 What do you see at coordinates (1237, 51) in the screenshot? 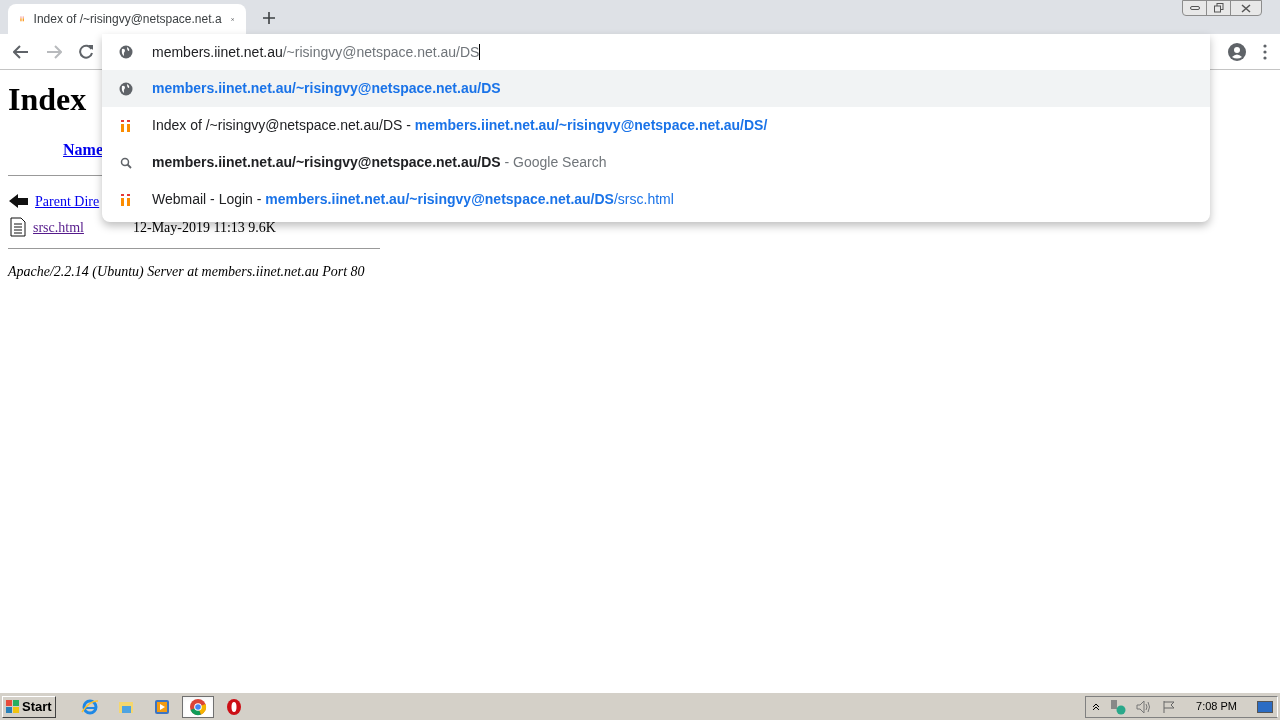
I see `account-icon` at bounding box center [1237, 51].